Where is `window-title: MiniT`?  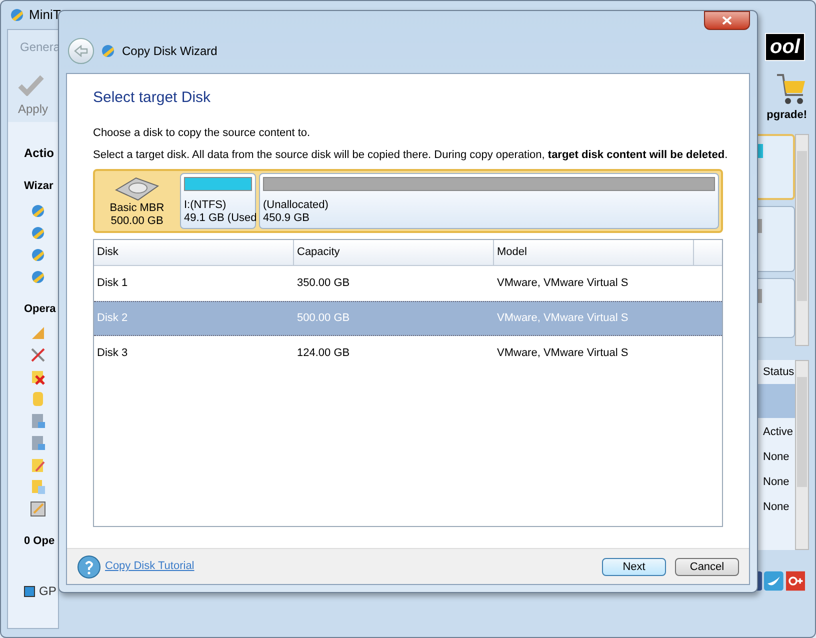
window-title: MiniT is located at coordinates (45, 15).